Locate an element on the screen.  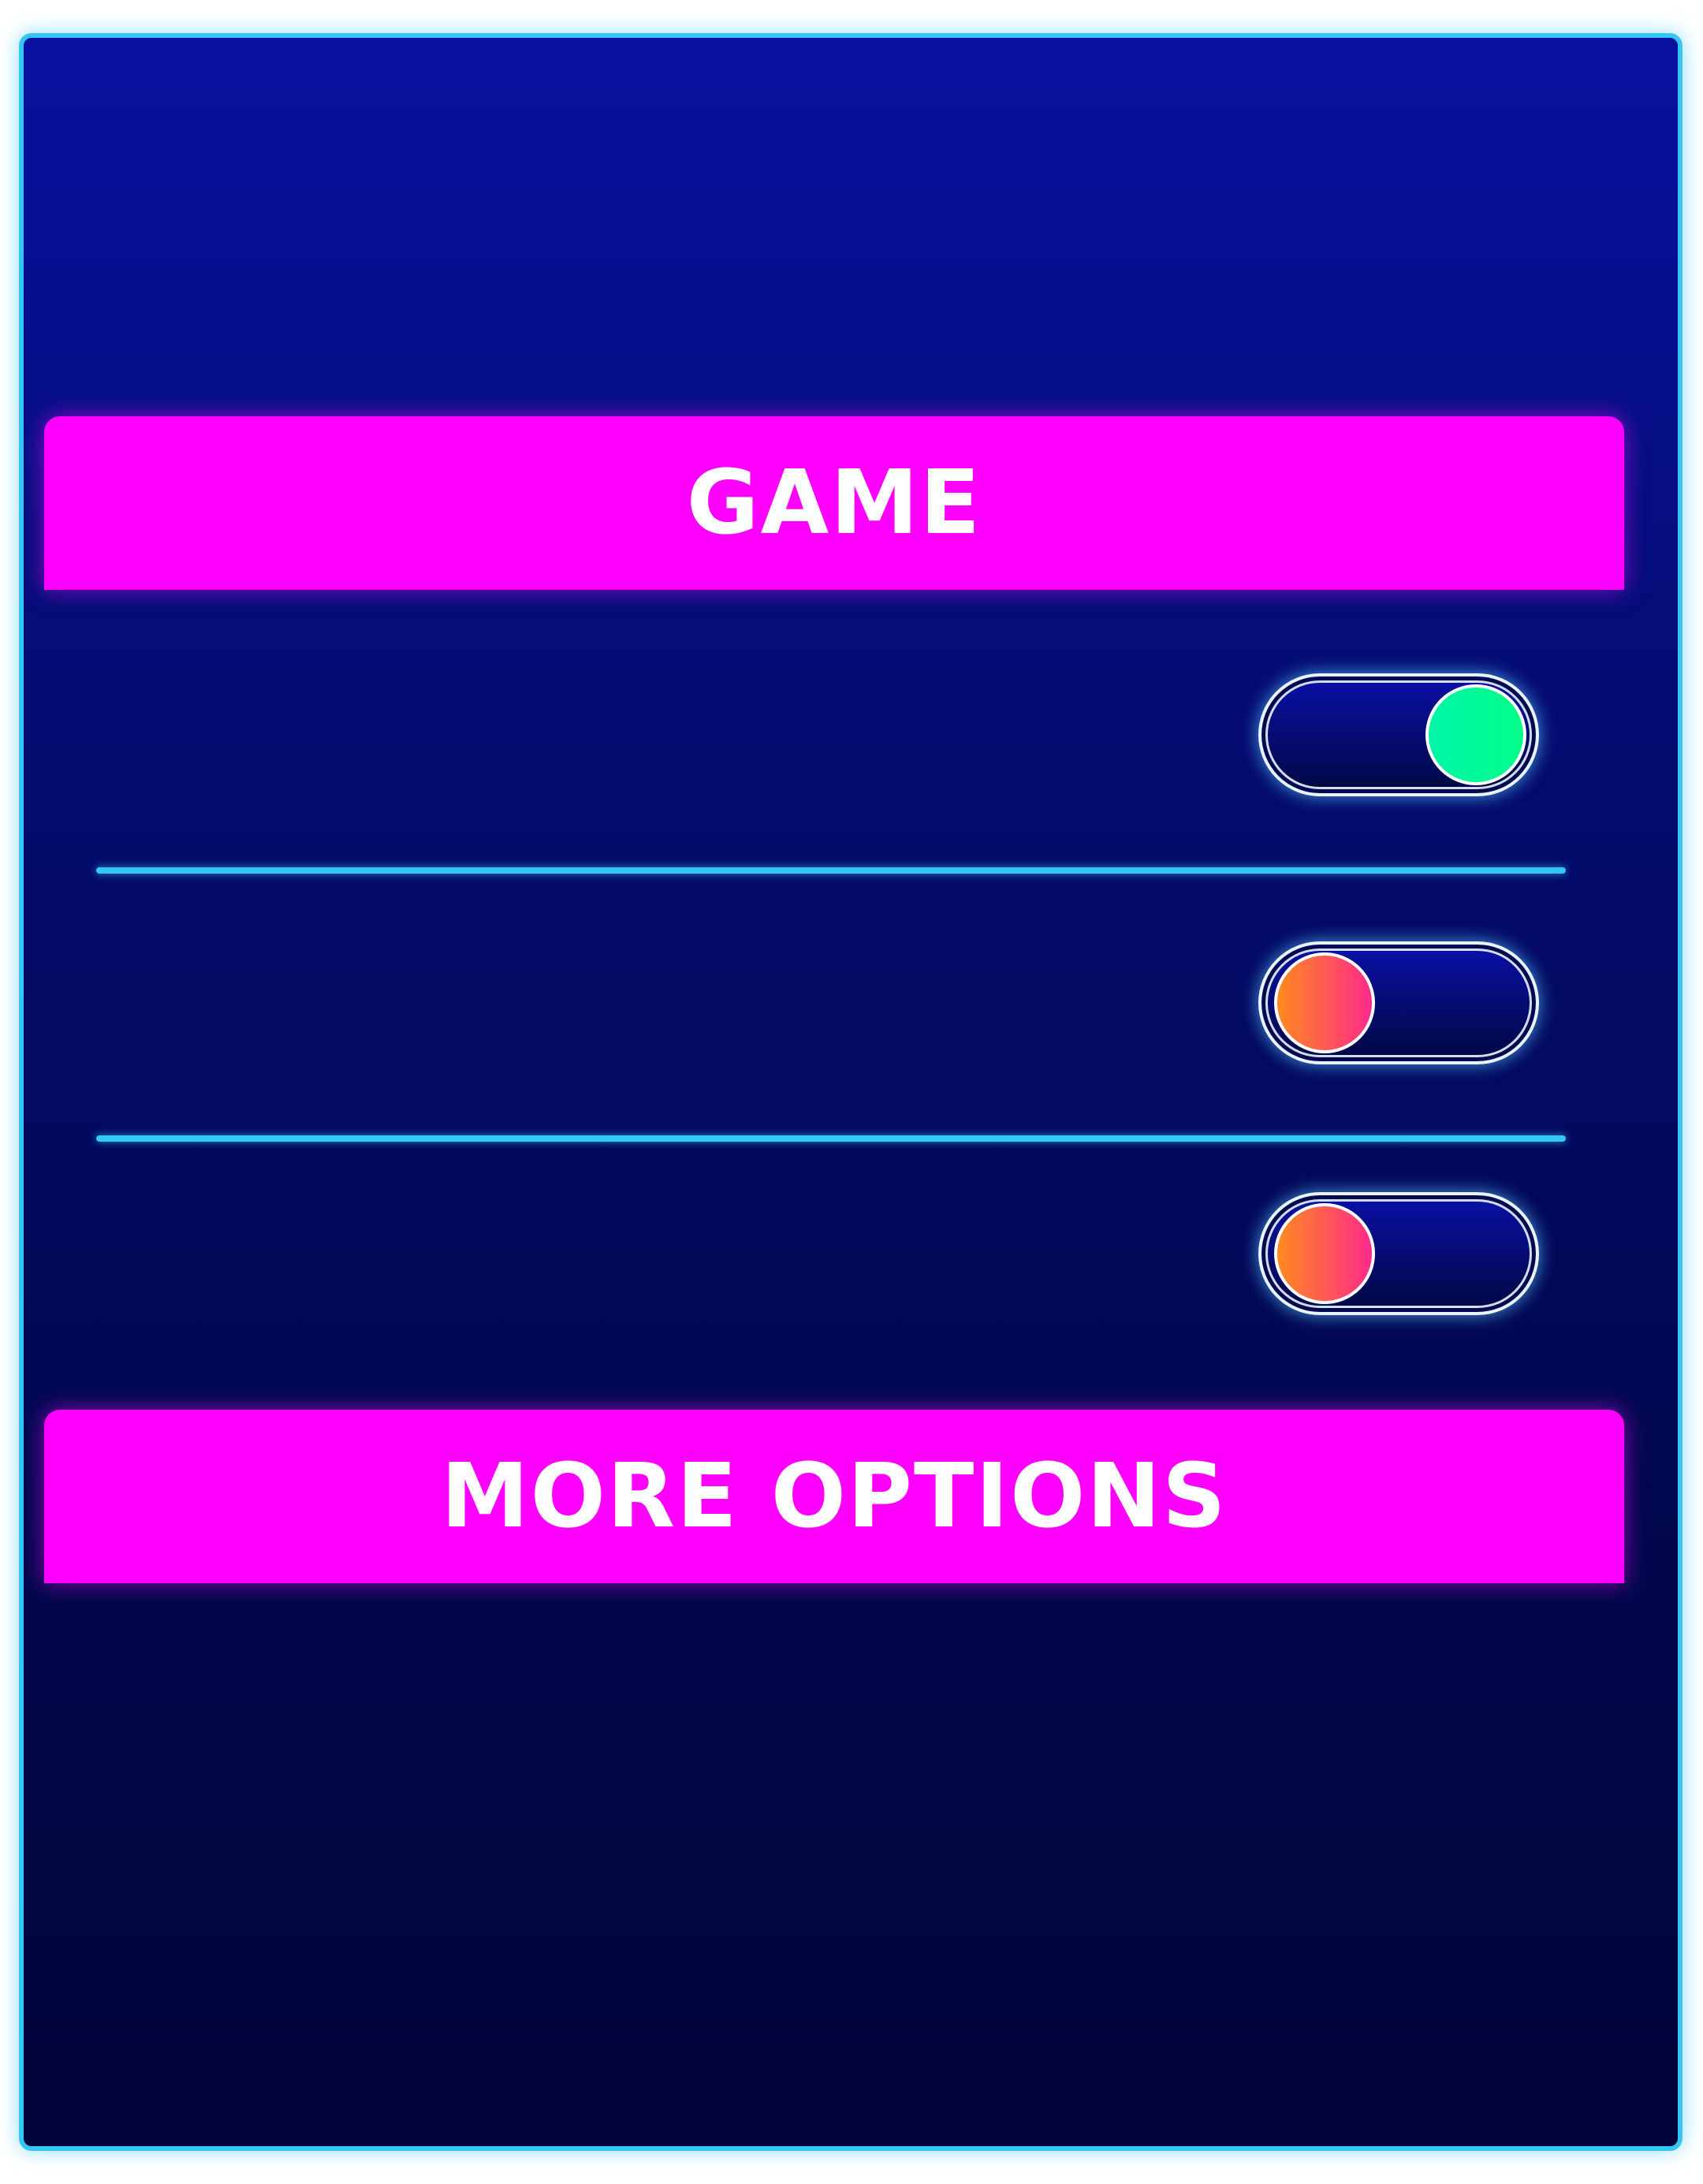
section-title-game: GAME is located at coordinates (834, 503).